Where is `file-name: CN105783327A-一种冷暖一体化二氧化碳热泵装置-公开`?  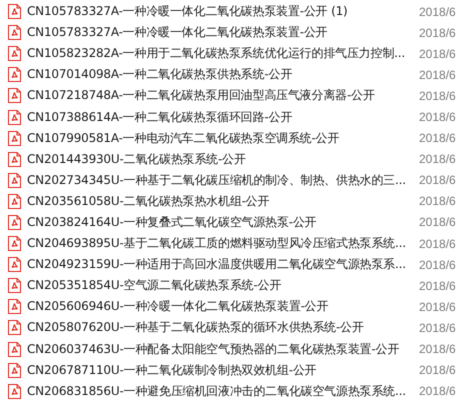
file-name: CN105783327A-一种冷暖一体化二氧化碳热泵装置-公开 is located at coordinates (218, 33).